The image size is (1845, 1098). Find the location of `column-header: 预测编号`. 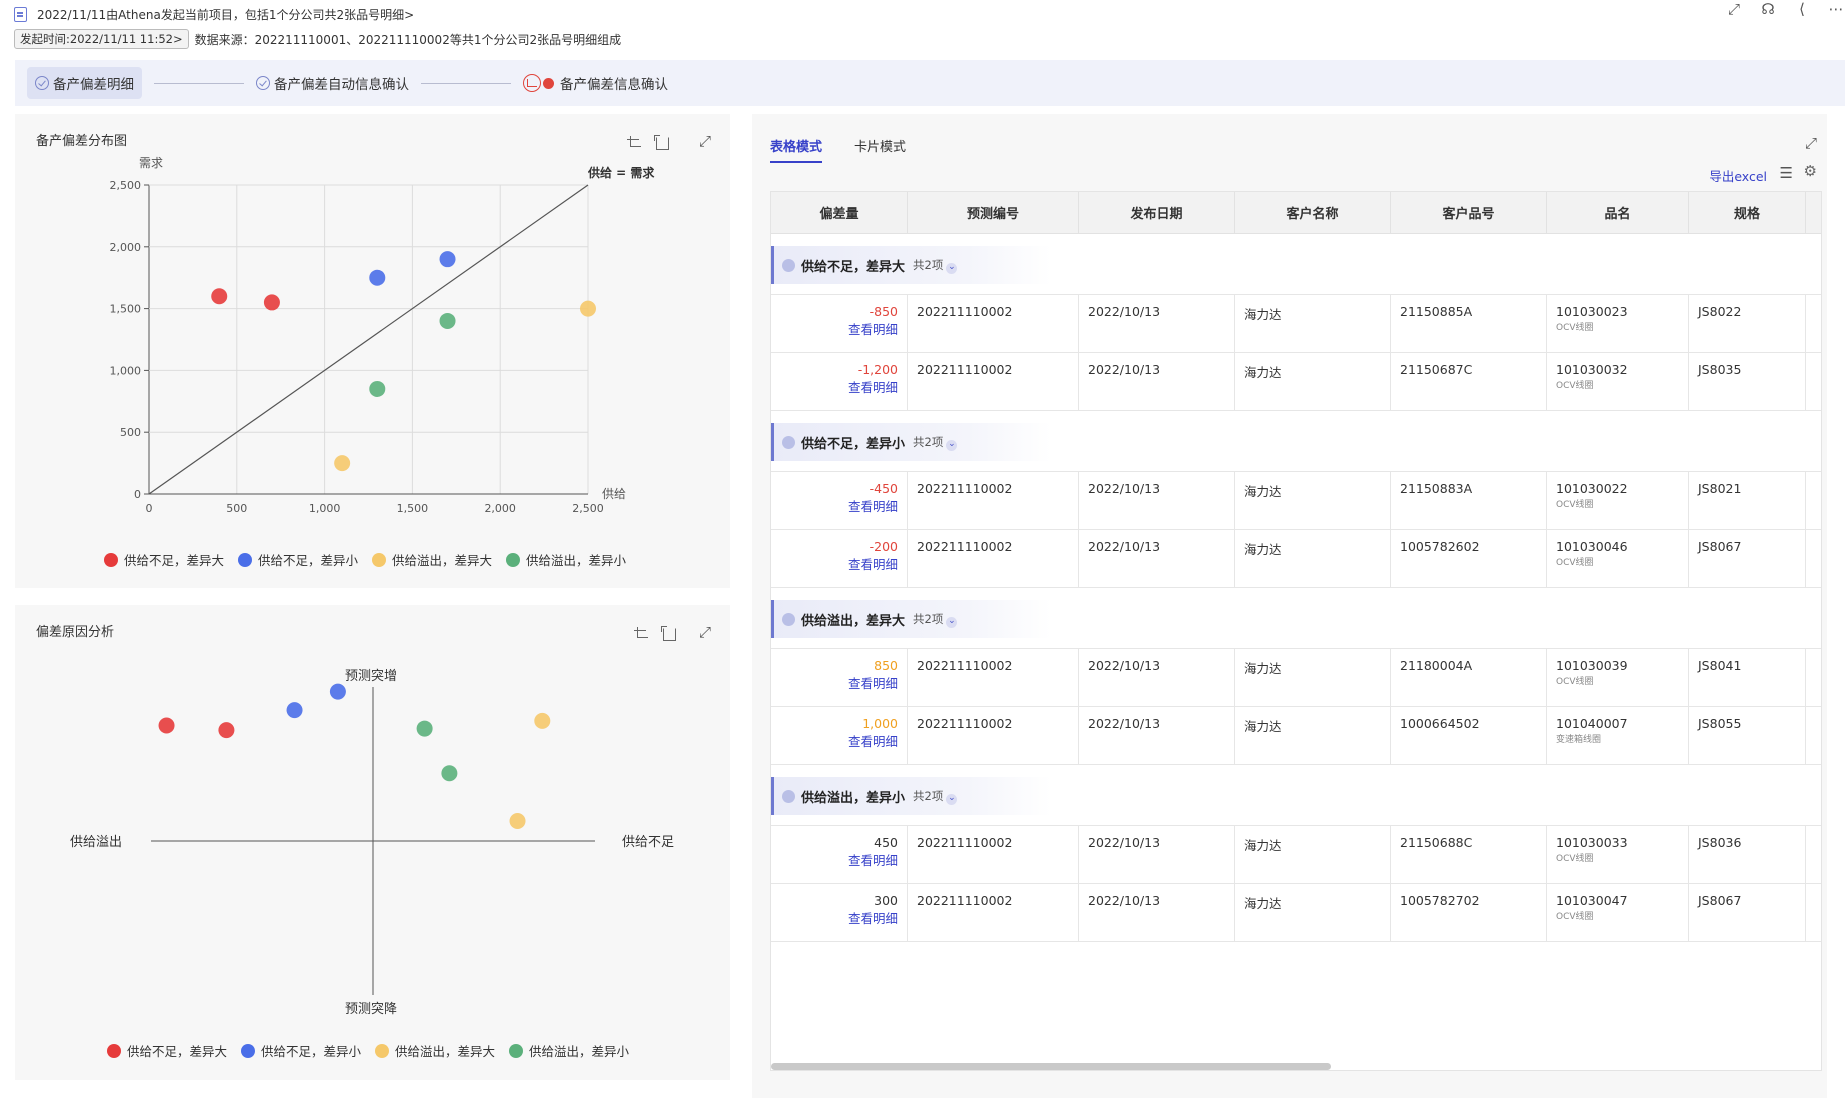

column-header: 预测编号 is located at coordinates (993, 212).